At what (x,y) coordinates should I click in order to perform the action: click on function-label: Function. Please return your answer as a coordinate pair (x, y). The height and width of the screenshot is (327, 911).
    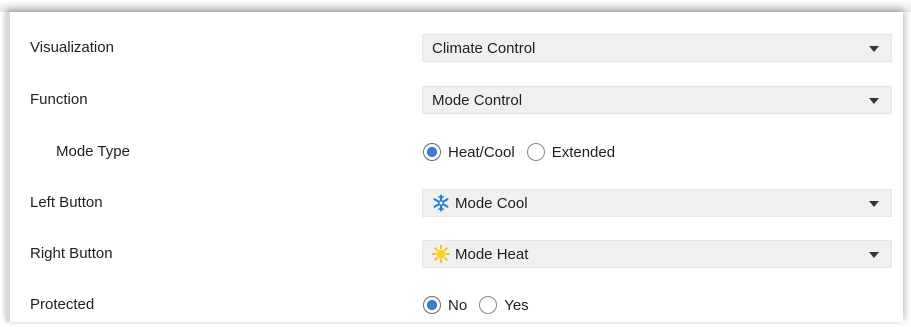
    Looking at the image, I should click on (59, 99).